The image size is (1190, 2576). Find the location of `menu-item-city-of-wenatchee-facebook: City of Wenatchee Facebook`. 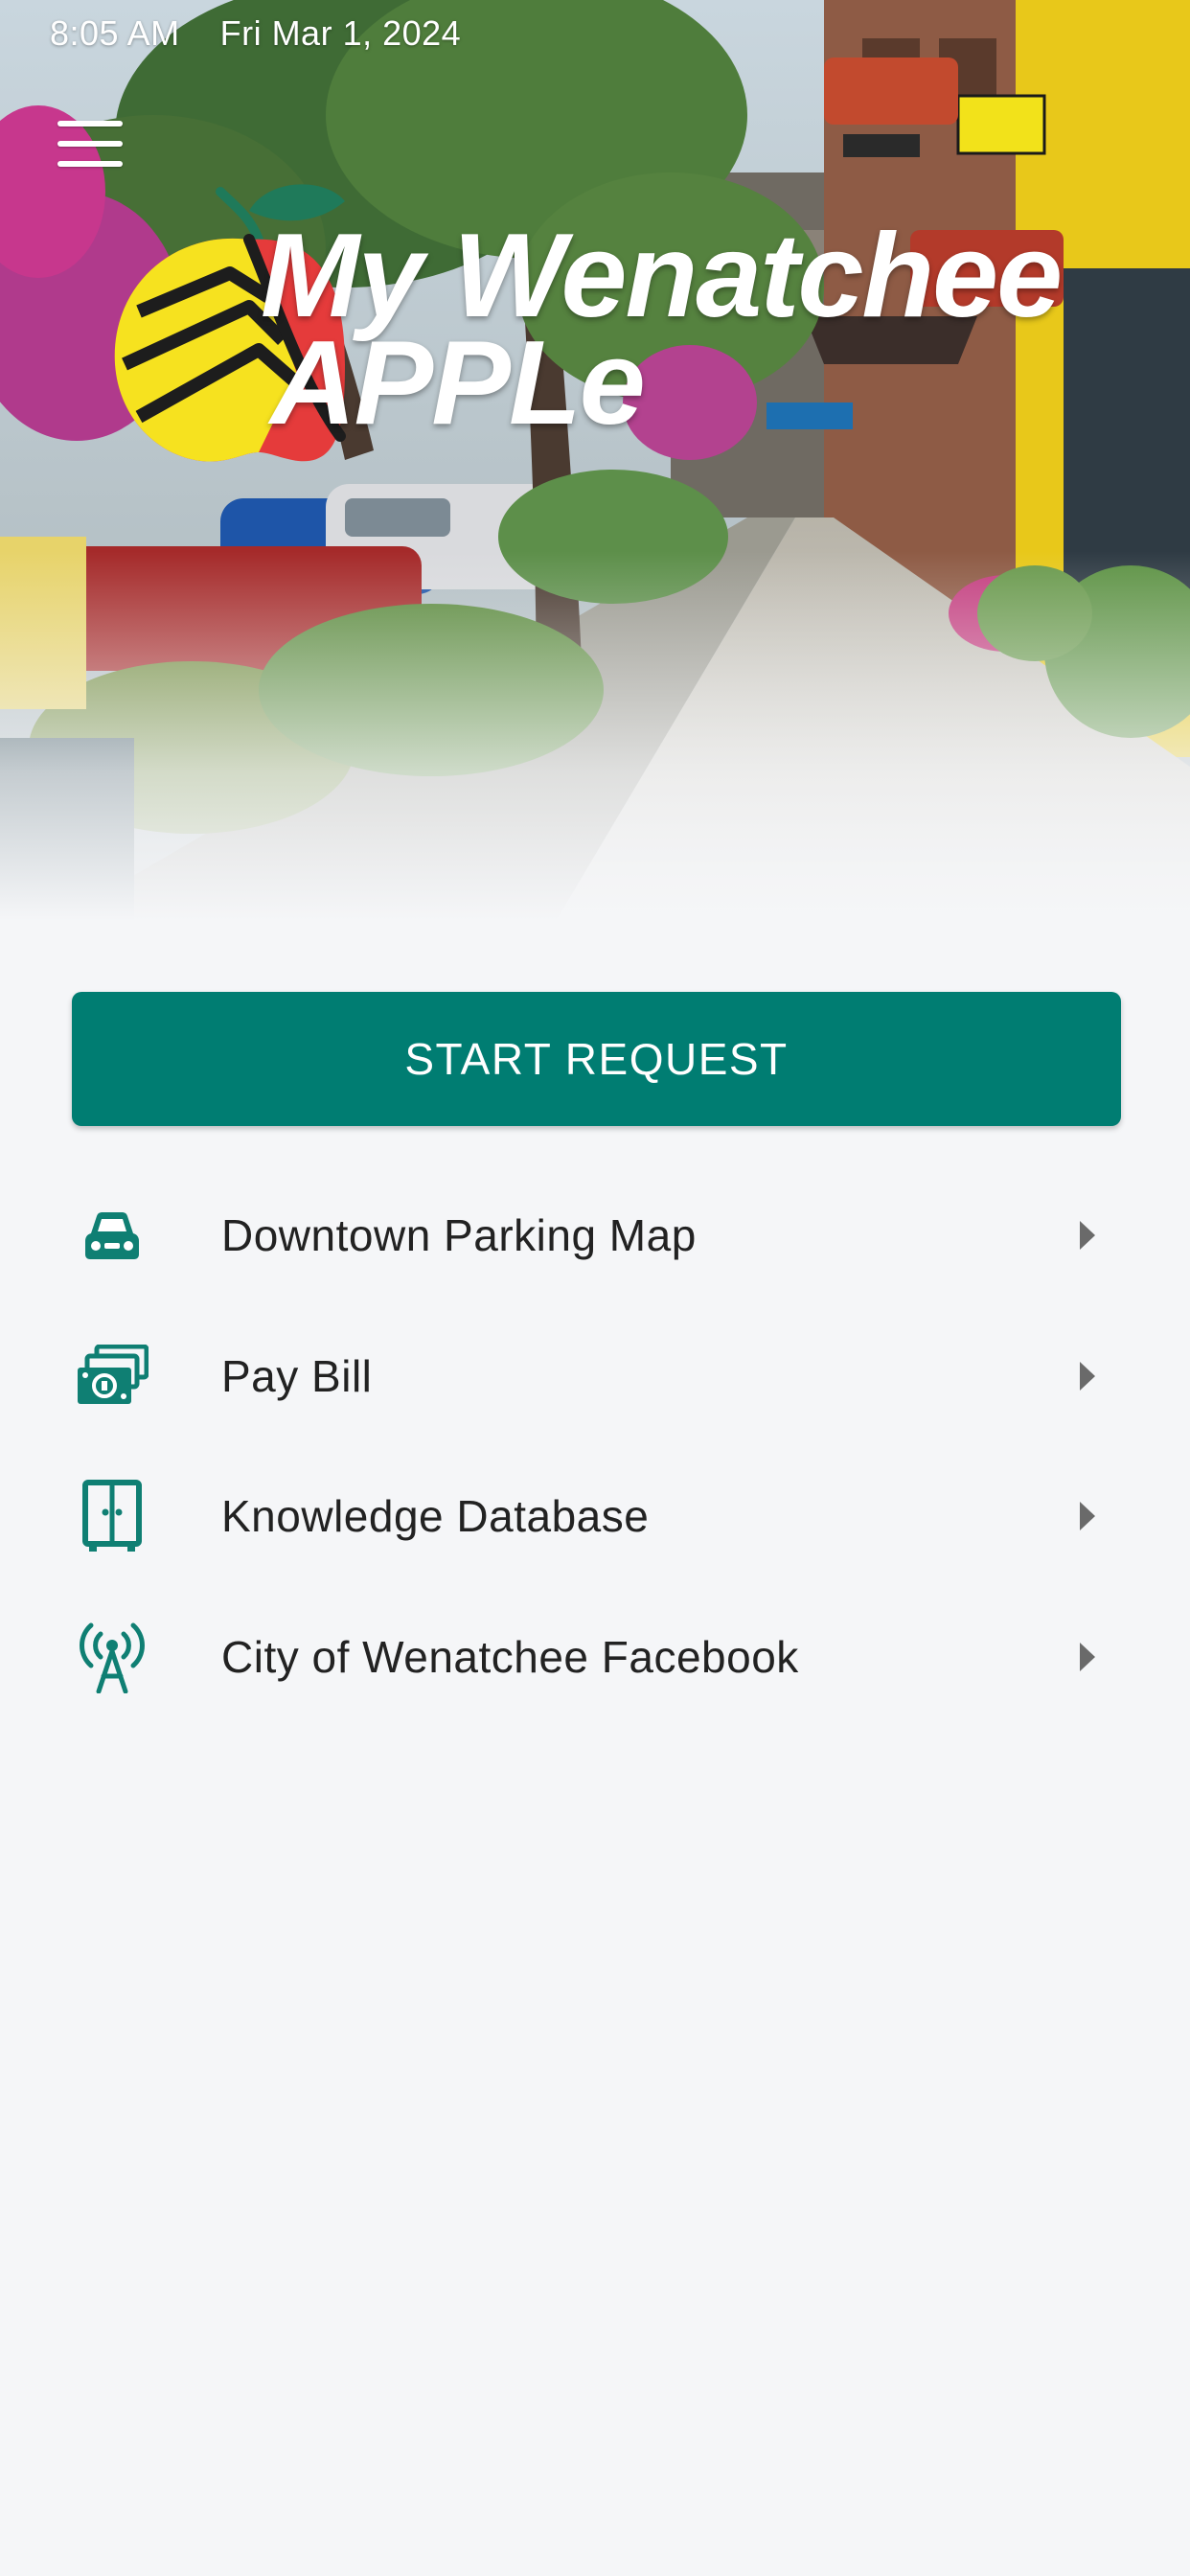

menu-item-city-of-wenatchee-facebook: City of Wenatchee Facebook is located at coordinates (595, 1657).